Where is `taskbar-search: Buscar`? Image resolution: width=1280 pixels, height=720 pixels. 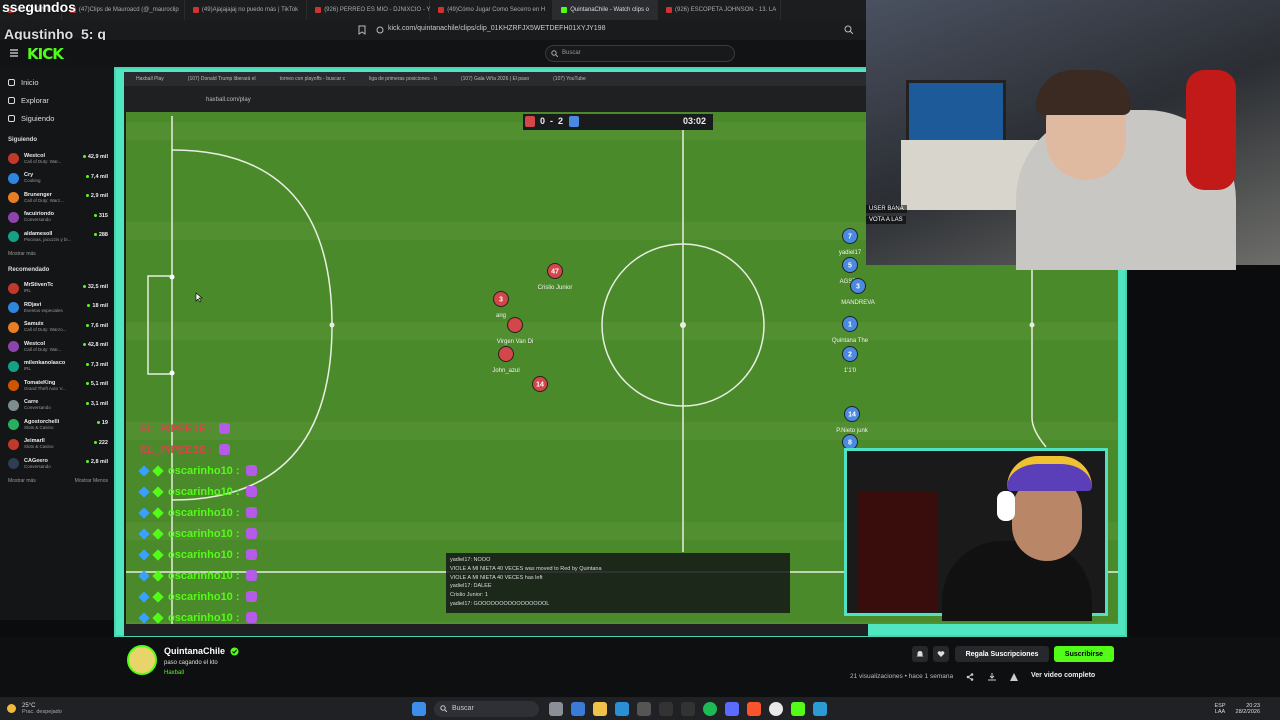 taskbar-search: Buscar is located at coordinates (486, 708).